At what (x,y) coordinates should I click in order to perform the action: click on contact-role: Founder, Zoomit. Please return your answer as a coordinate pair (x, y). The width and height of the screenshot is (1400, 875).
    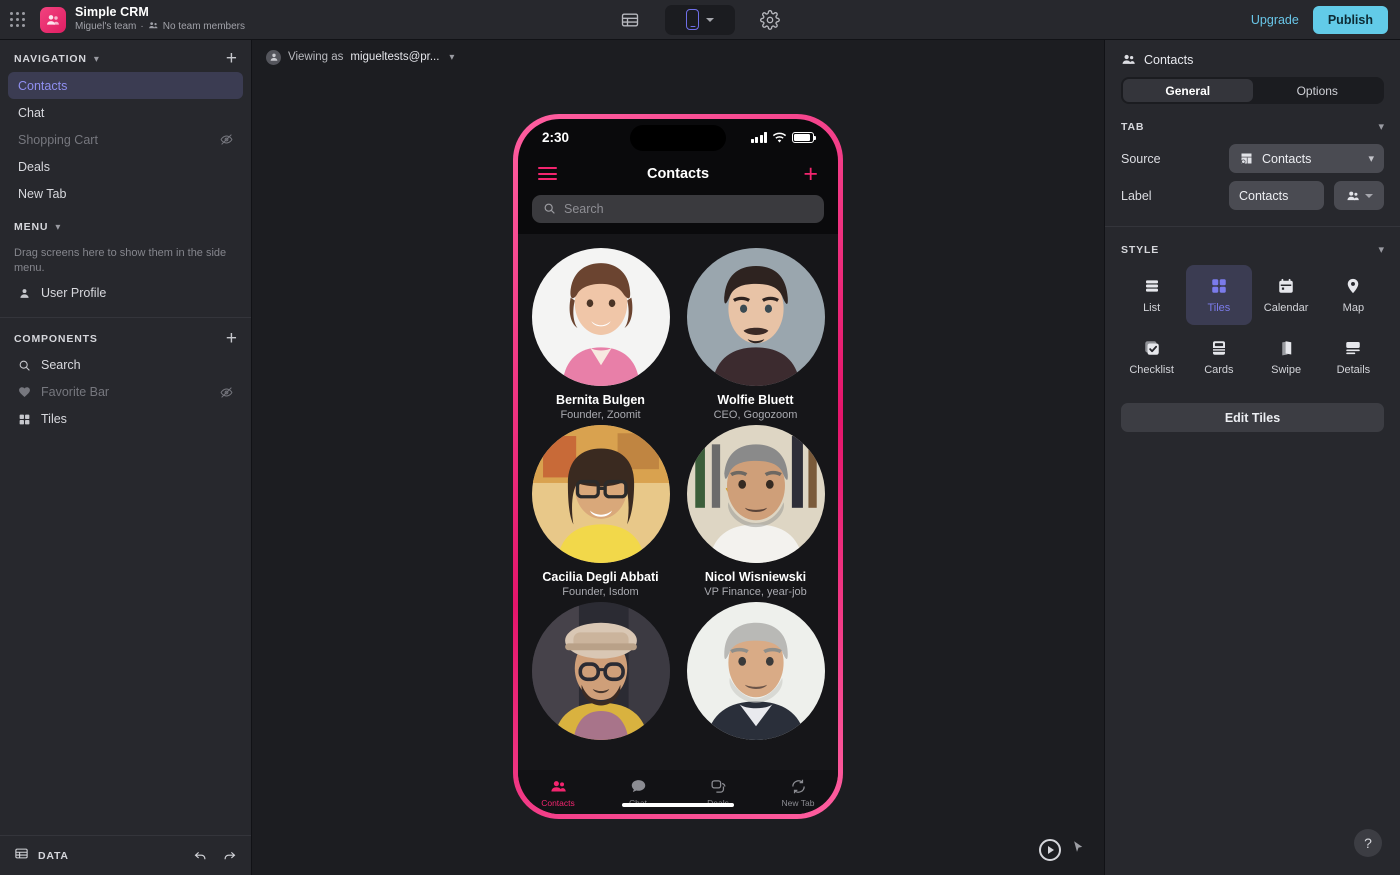
    Looking at the image, I should click on (600, 414).